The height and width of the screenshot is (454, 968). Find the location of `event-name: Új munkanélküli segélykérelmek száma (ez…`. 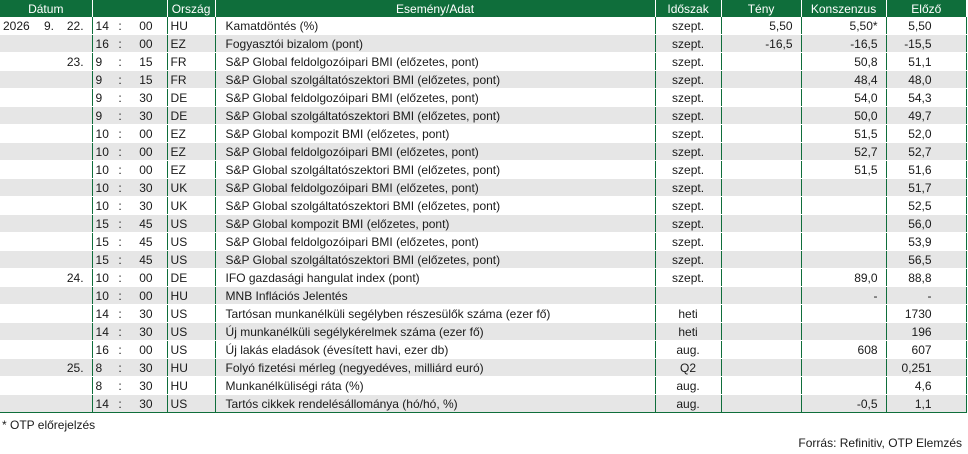

event-name: Új munkanélküli segélykérelmek száma (ez… is located at coordinates (435, 331).